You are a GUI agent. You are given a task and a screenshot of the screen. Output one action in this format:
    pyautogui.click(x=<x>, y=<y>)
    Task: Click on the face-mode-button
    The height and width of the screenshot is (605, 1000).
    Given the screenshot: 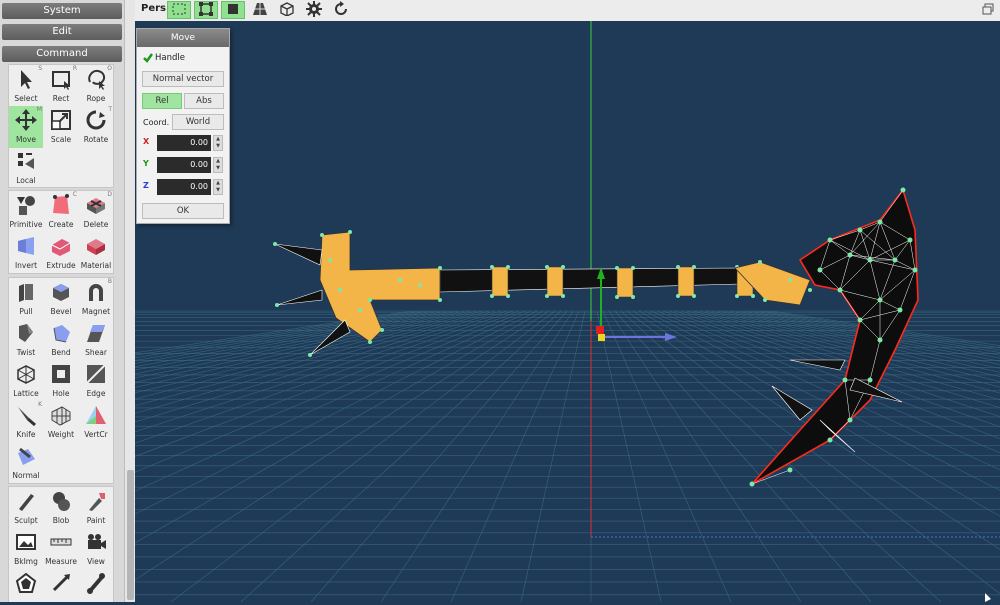 What is the action you would take?
    pyautogui.click(x=233, y=10)
    